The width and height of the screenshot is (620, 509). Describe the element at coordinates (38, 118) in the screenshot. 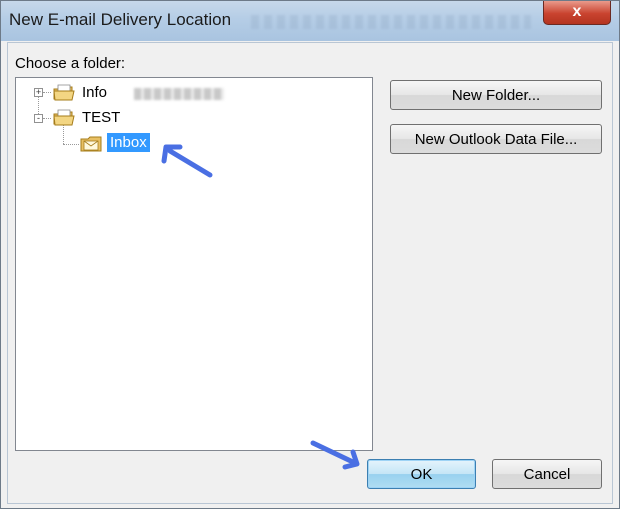

I see `collapse-test-button: -` at that location.